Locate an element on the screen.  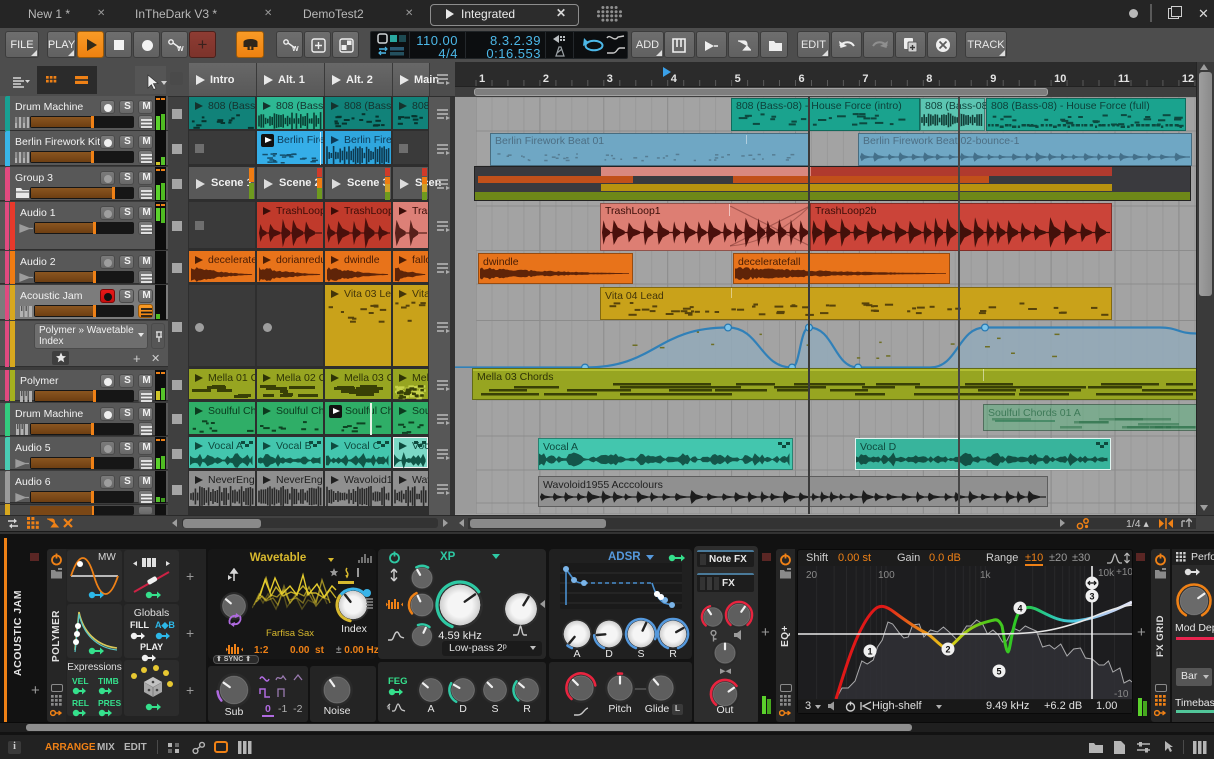
svg-text: 3 is located at coordinates (1091, 597).